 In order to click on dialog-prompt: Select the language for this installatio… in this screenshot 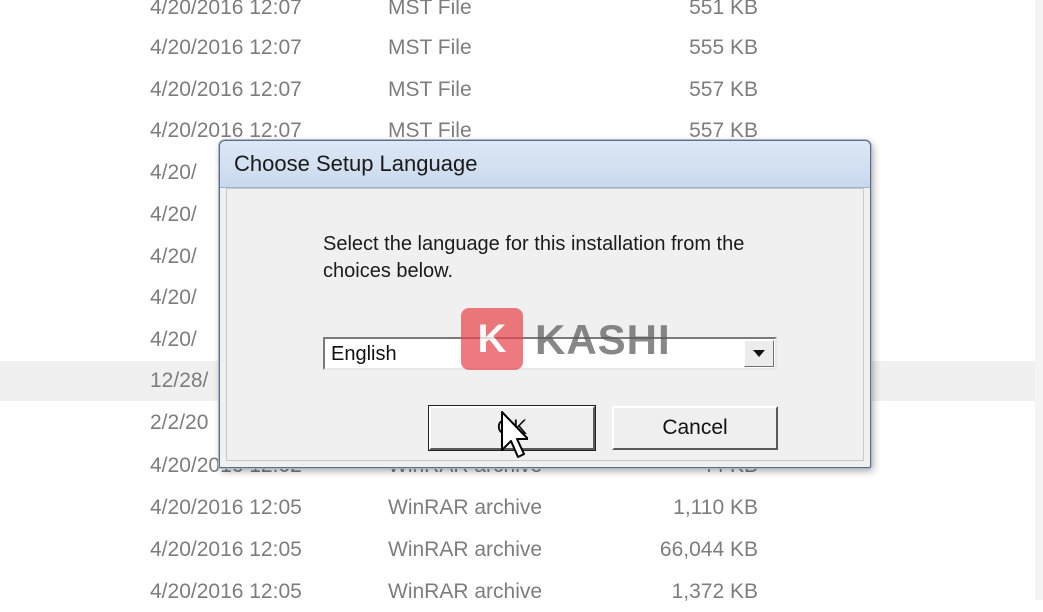, I will do `click(534, 257)`.